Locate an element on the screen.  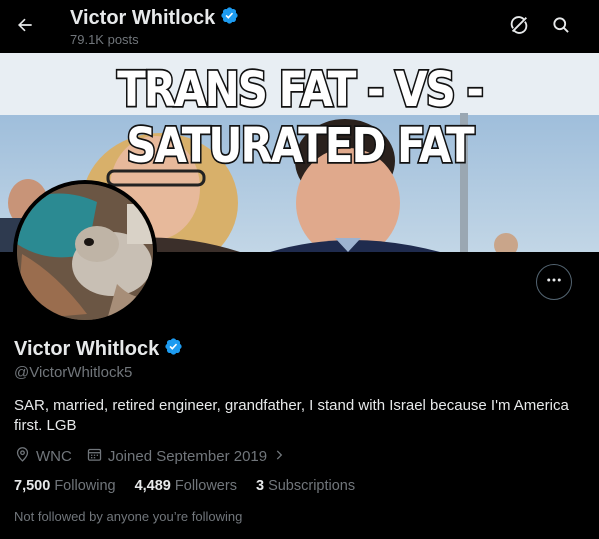
following-link: 7,500 Following is located at coordinates (65, 486).